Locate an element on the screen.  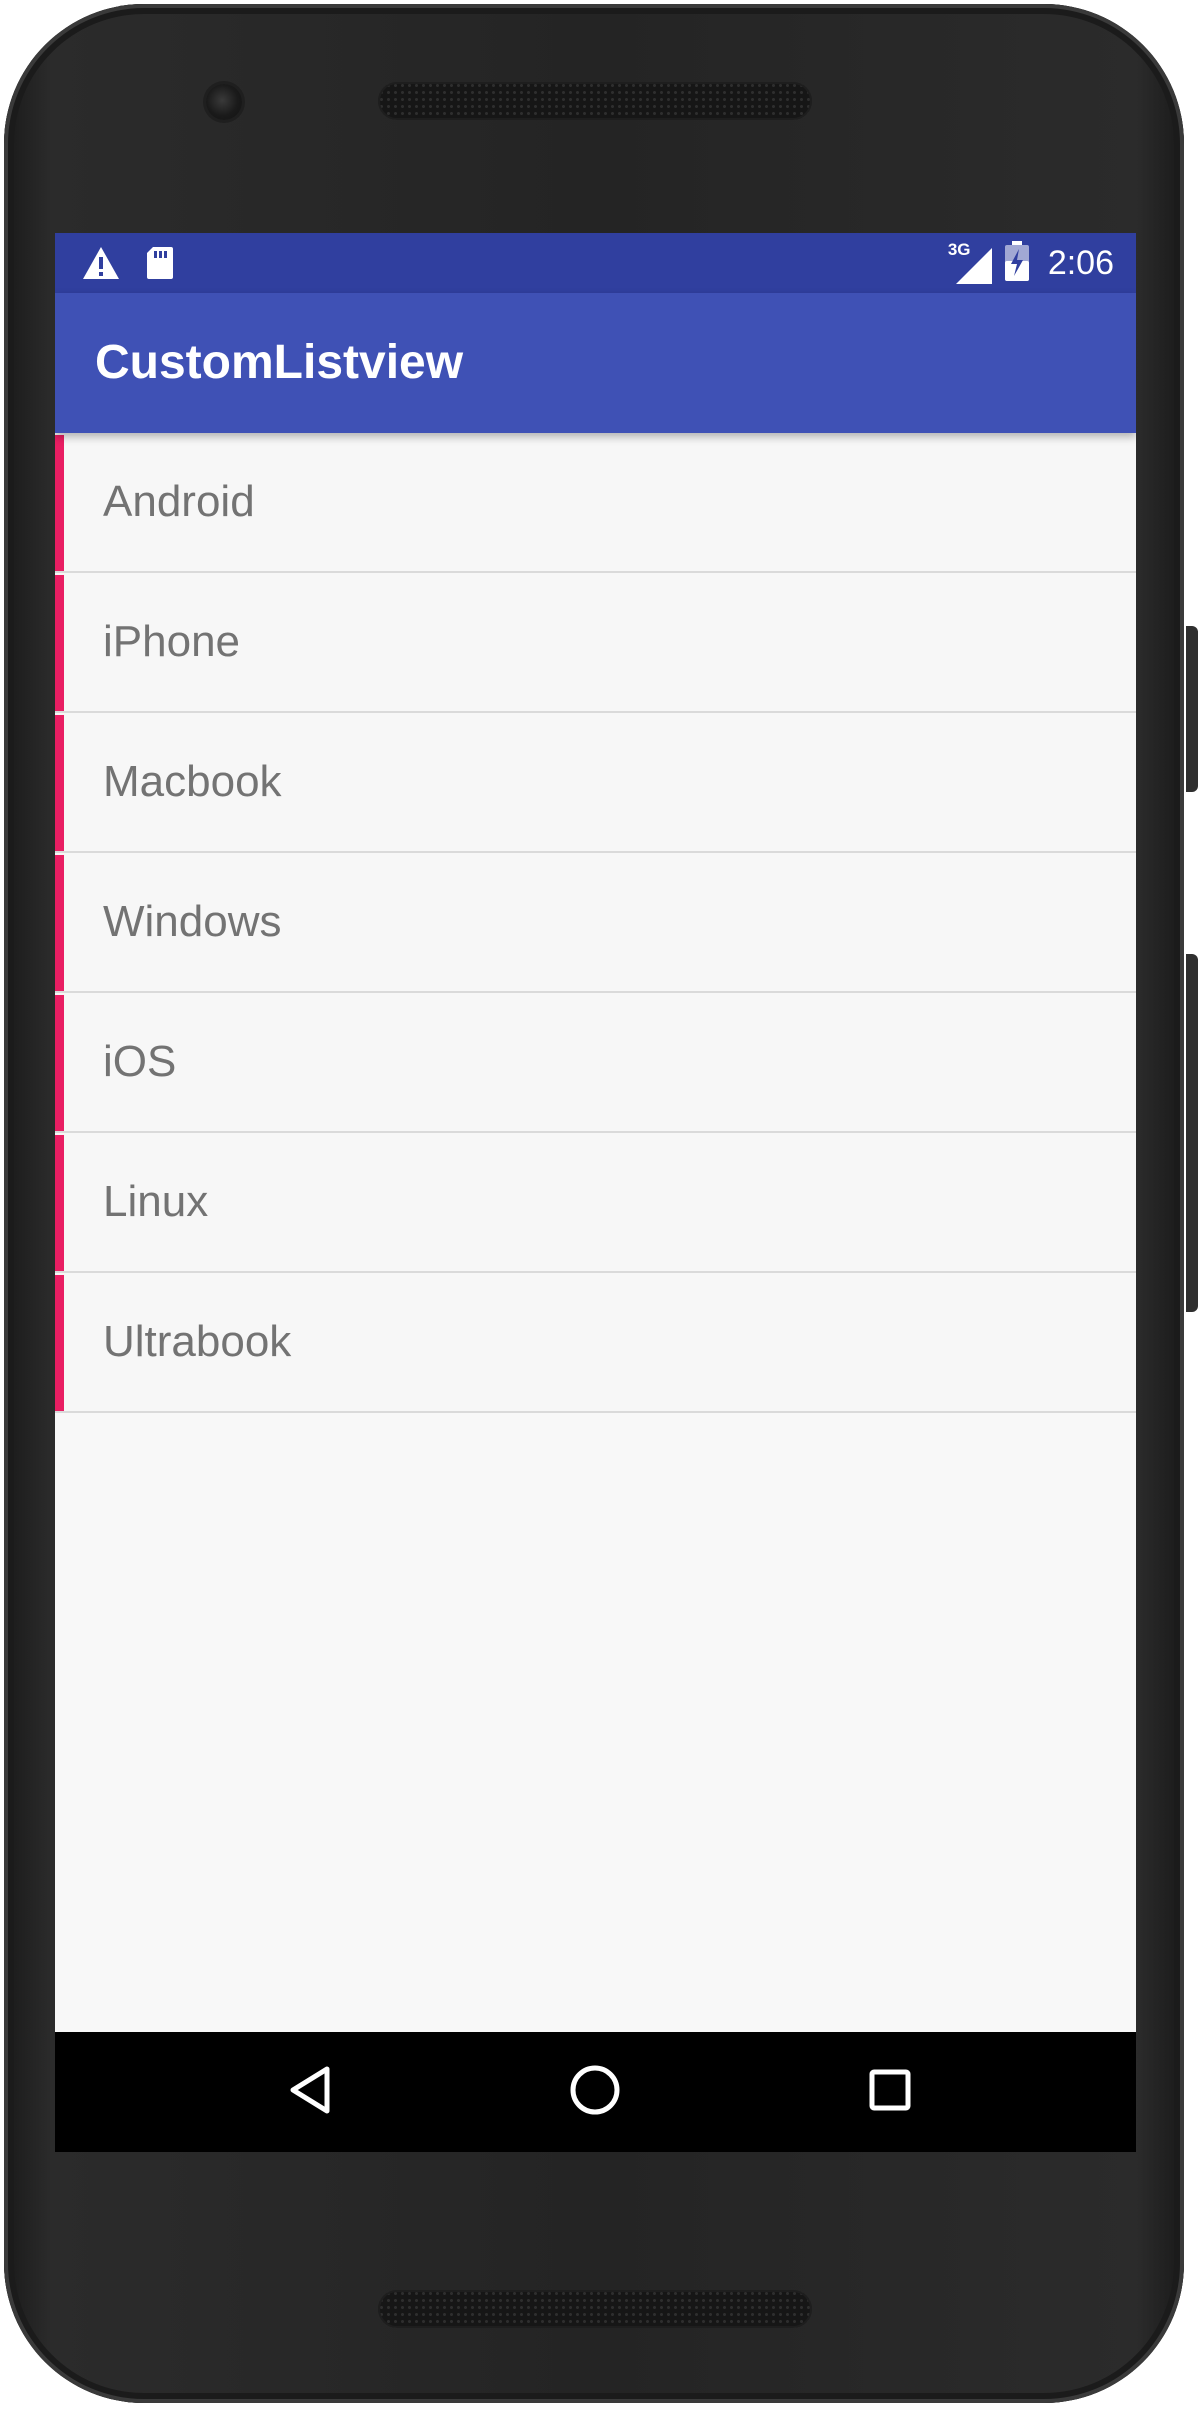
list-item: Ultrabook is located at coordinates (595, 1343).